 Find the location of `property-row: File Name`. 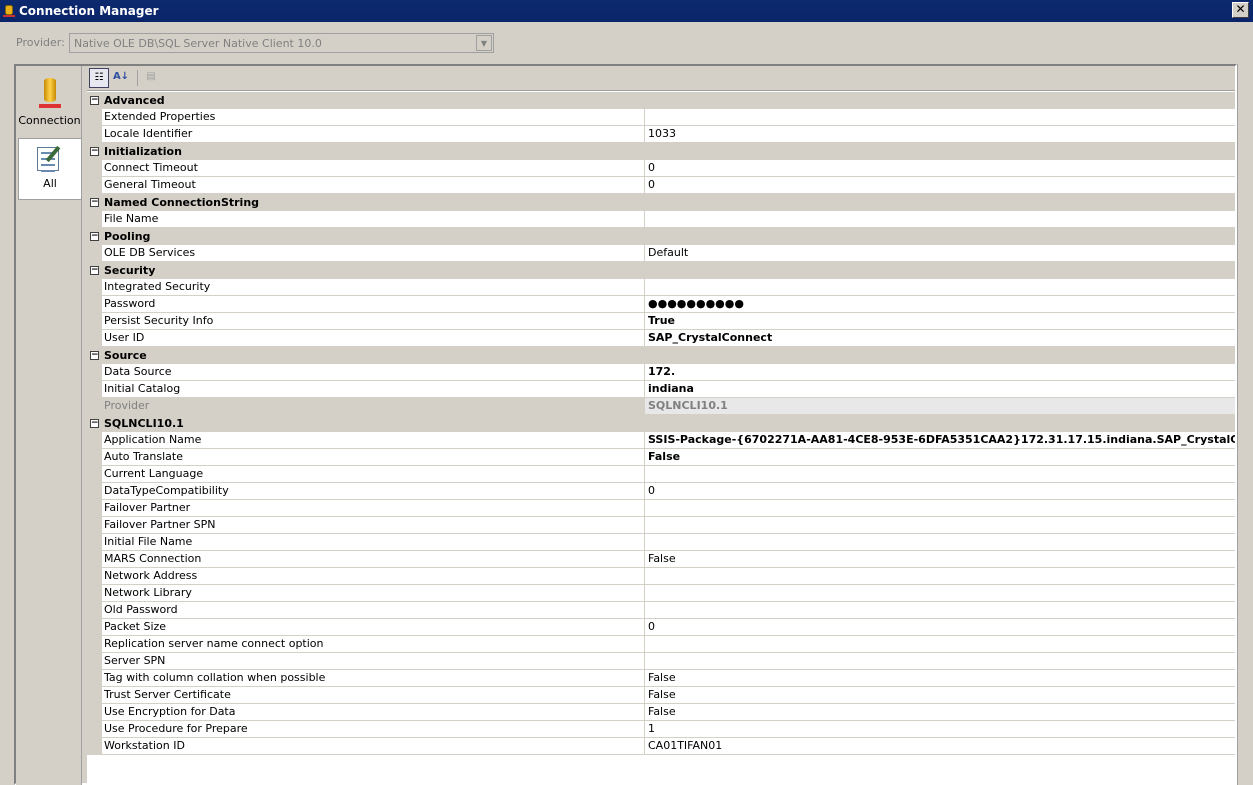

property-row: File Name is located at coordinates (661, 219).